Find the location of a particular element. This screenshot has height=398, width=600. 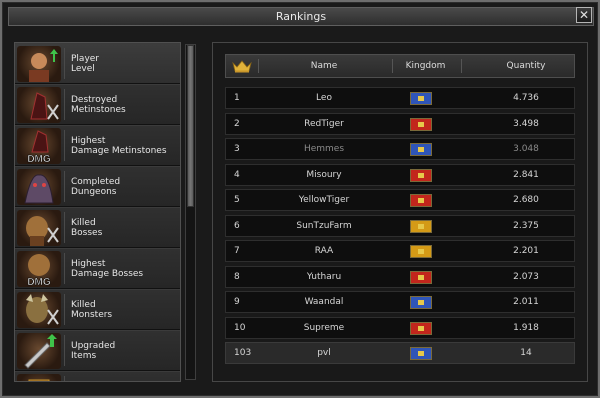

category-label-line2: Monsters is located at coordinates (92, 314).